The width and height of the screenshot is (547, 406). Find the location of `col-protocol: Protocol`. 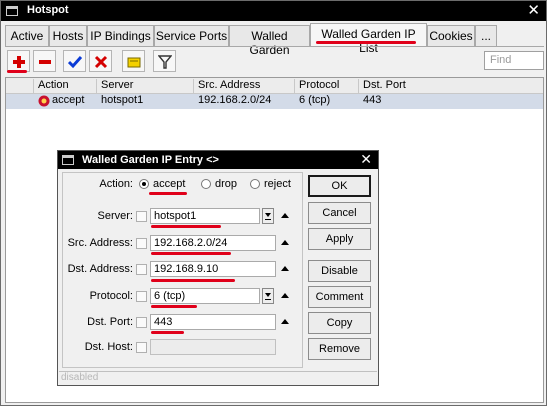

col-protocol: Protocol is located at coordinates (327, 86).